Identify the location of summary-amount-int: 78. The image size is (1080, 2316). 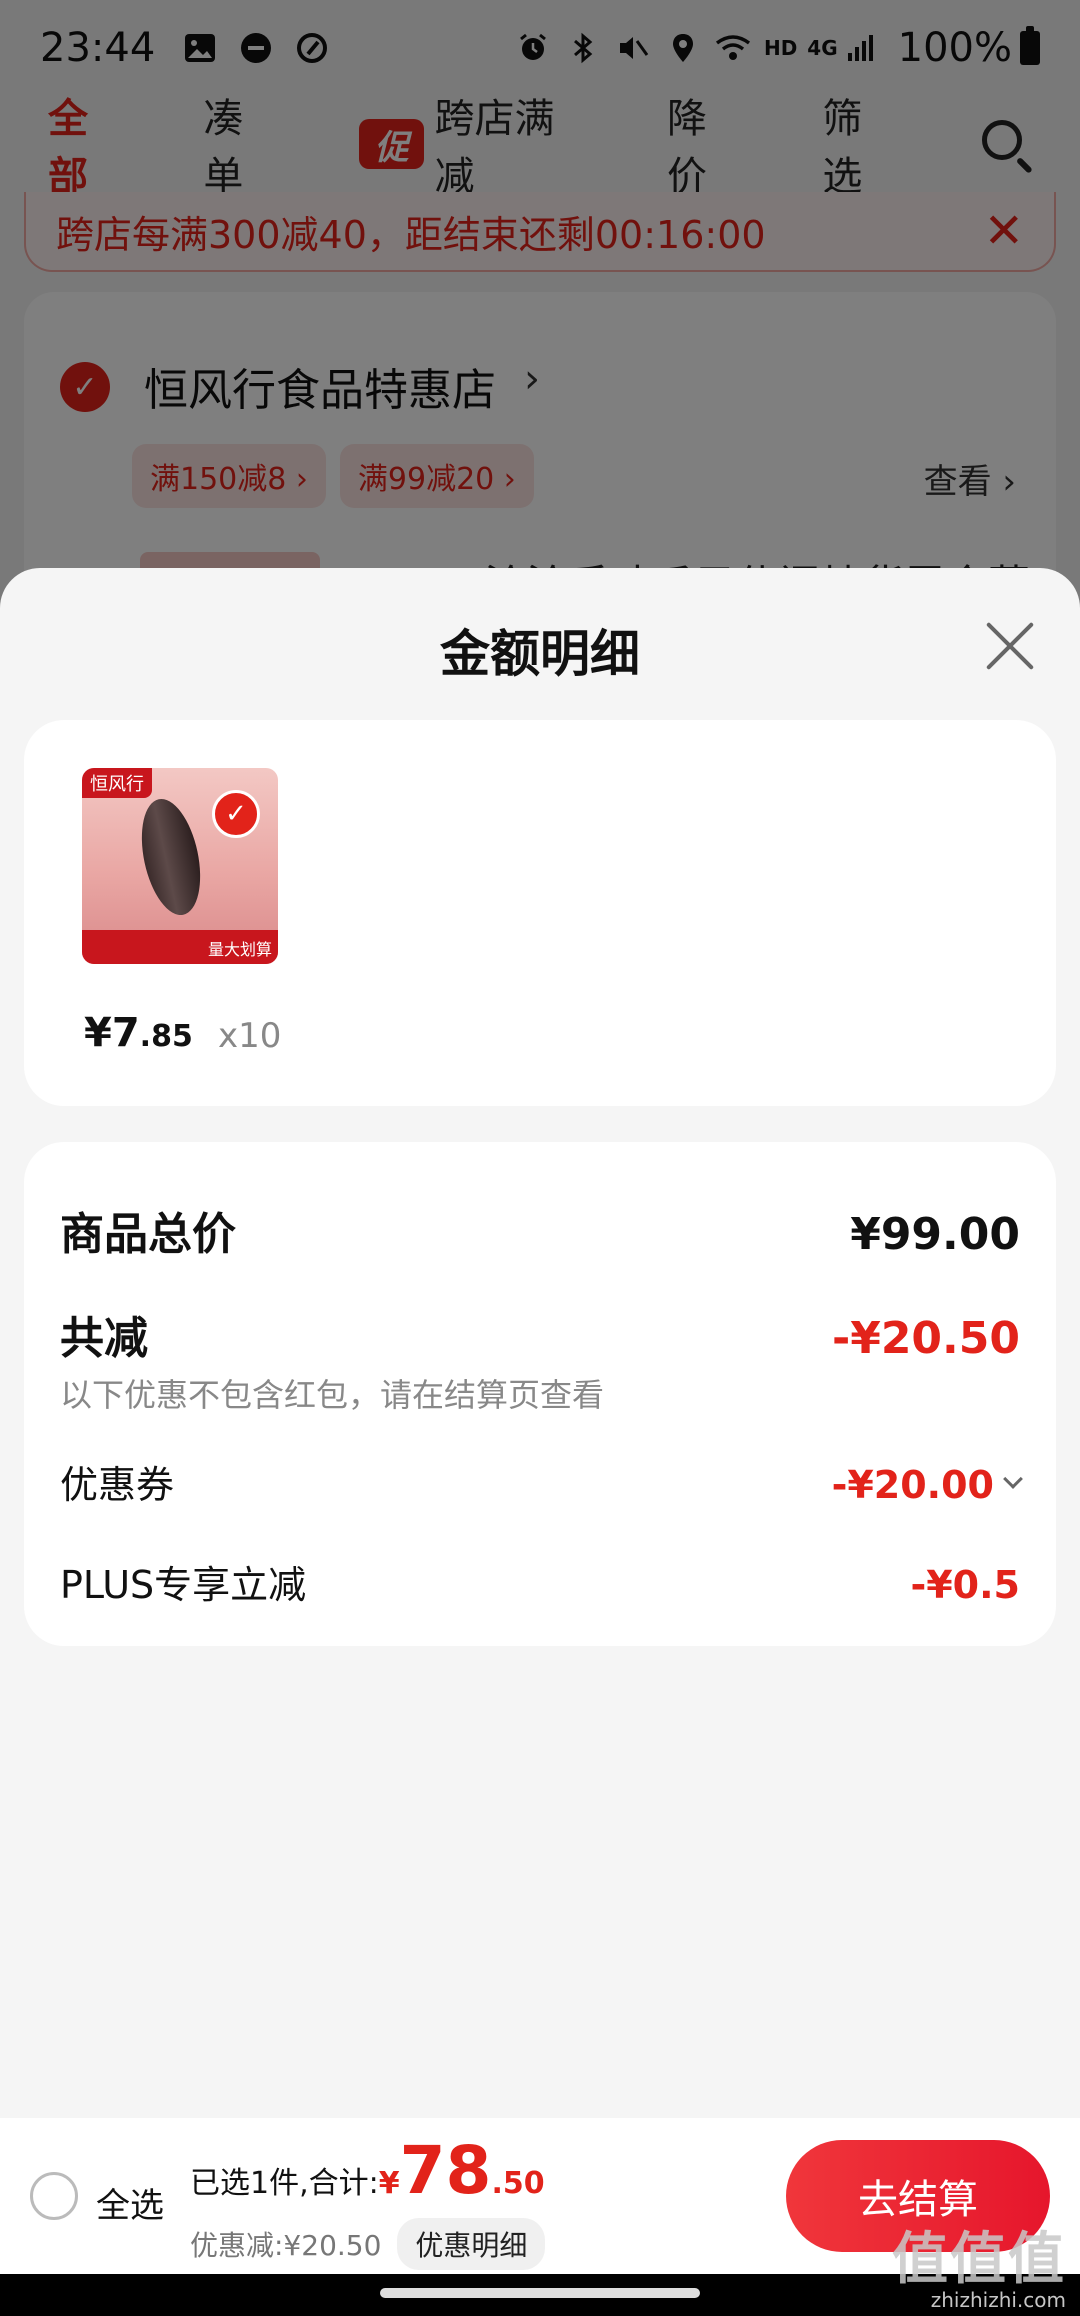
(445, 2170).